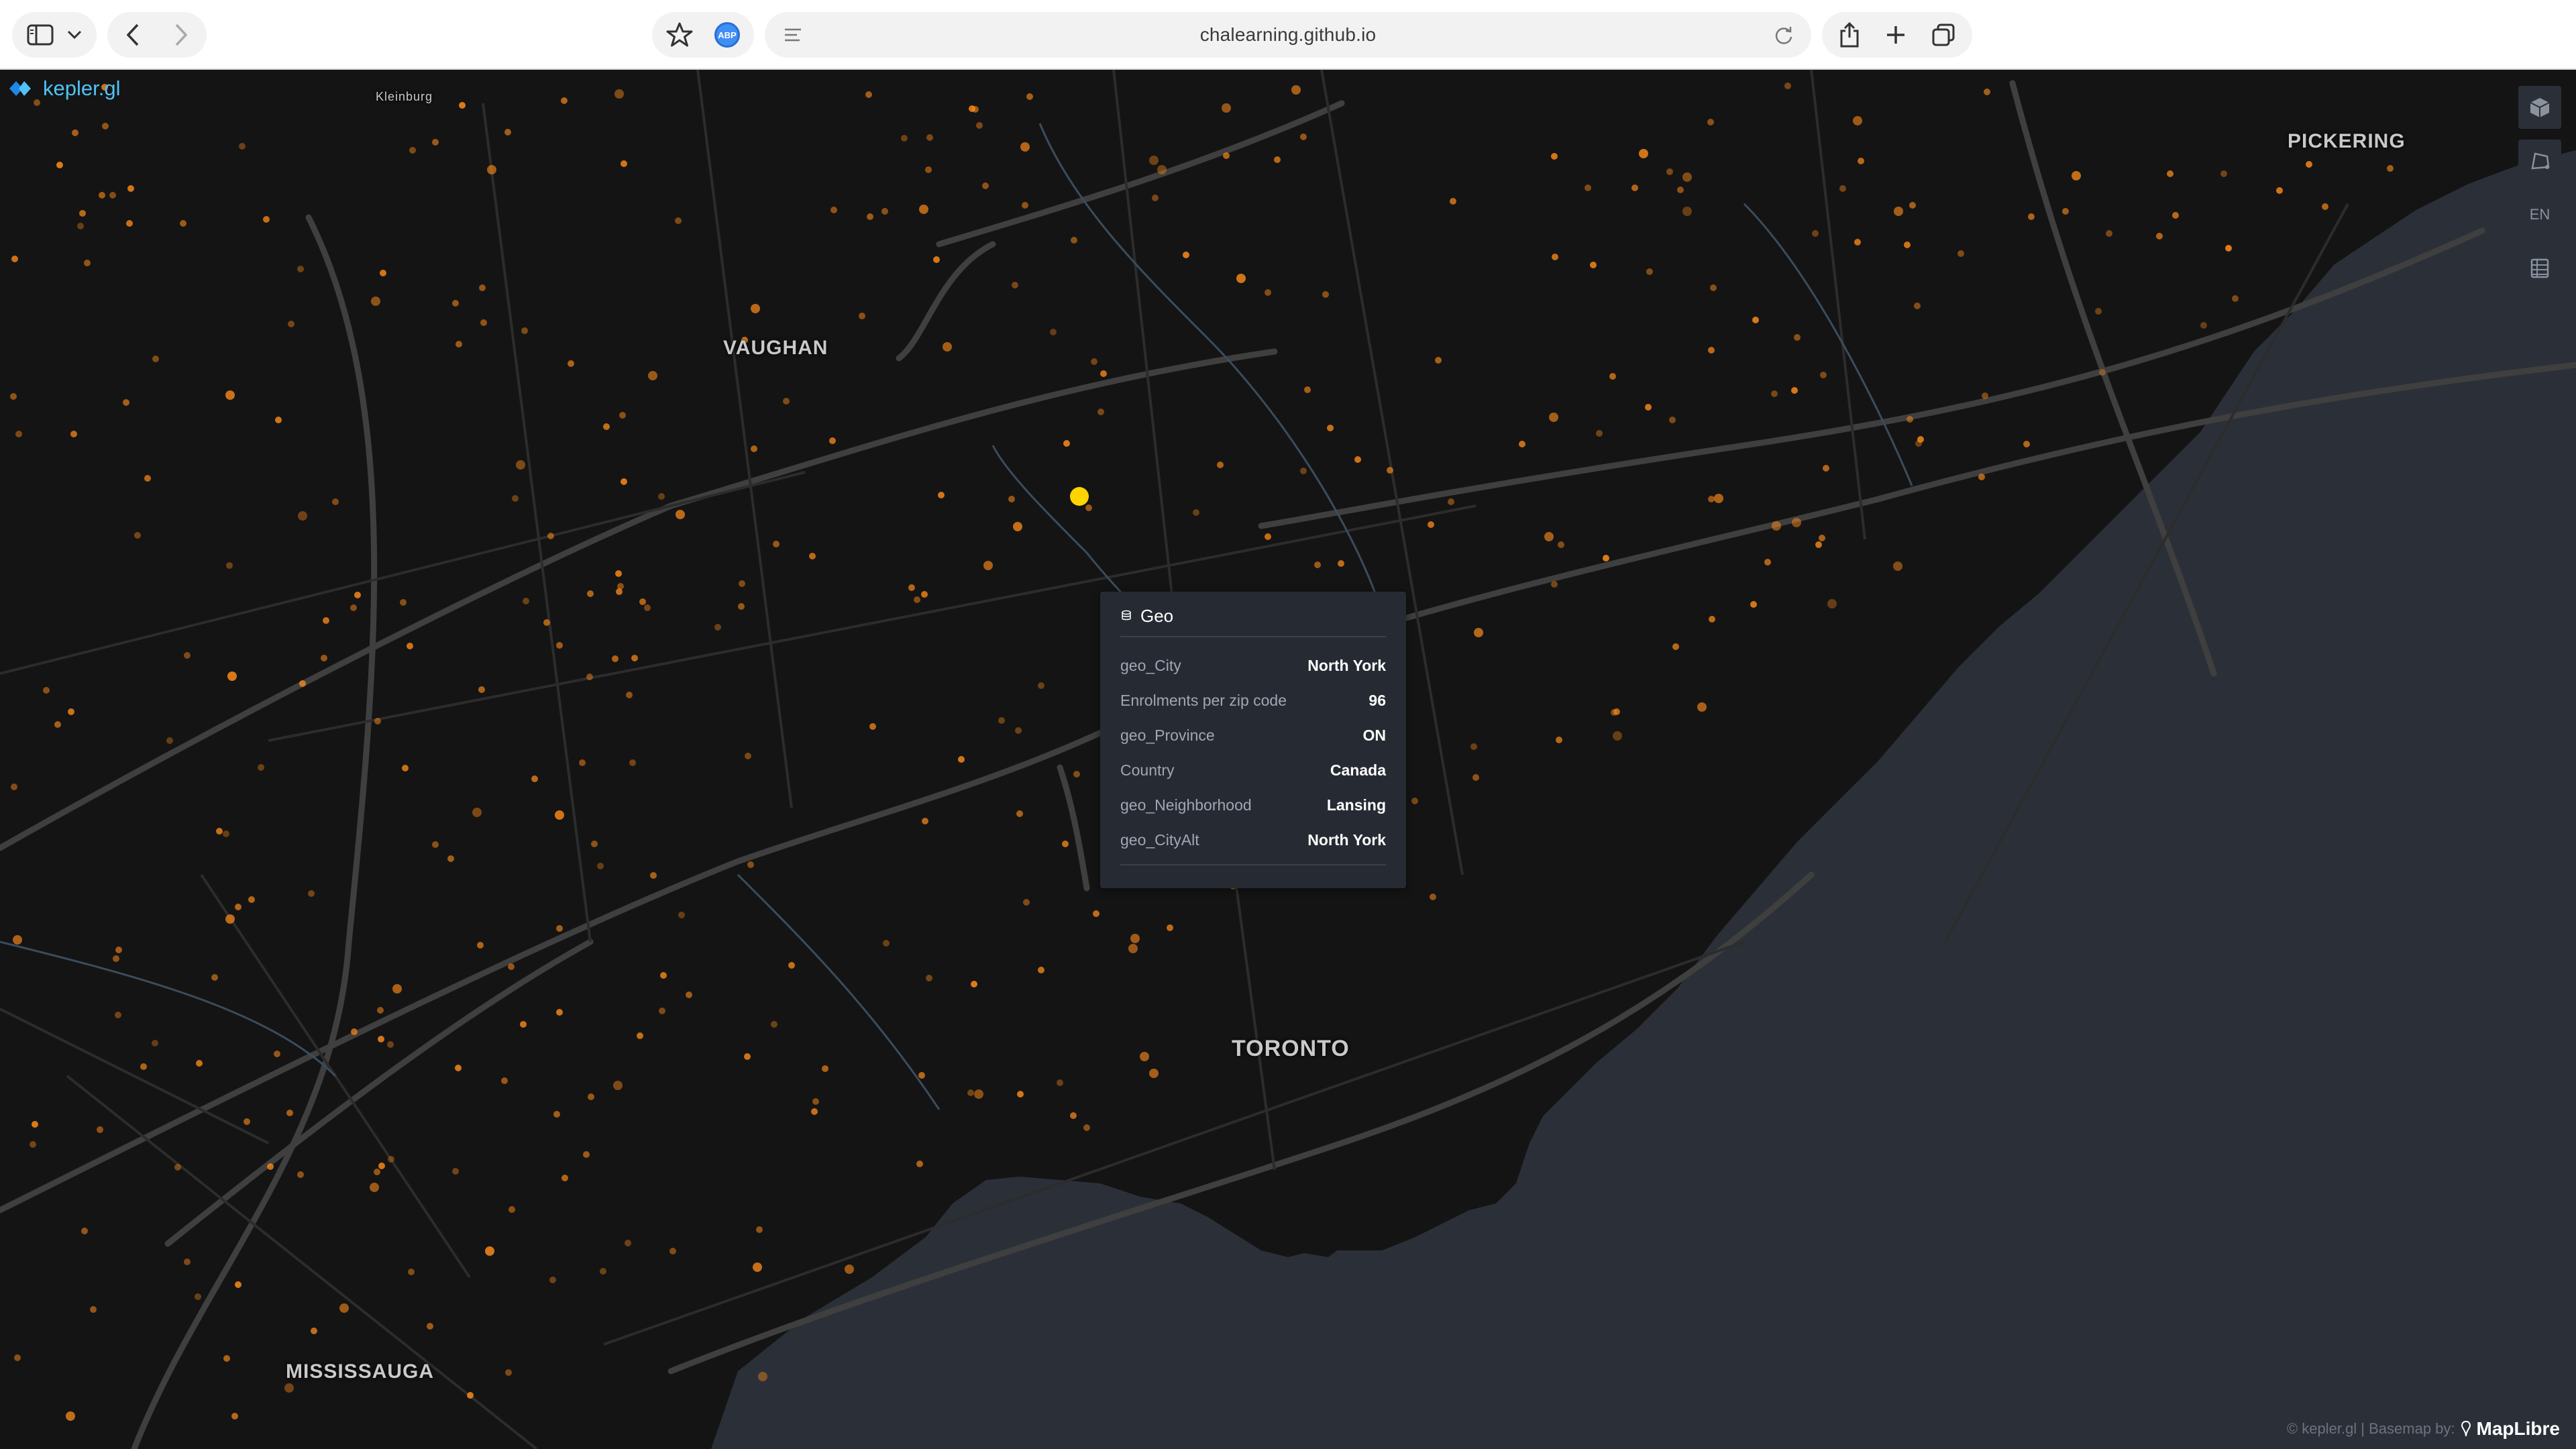 This screenshot has height=1449, width=2576. Describe the element at coordinates (54, 35) in the screenshot. I see `sidebar-toggle-button` at that location.